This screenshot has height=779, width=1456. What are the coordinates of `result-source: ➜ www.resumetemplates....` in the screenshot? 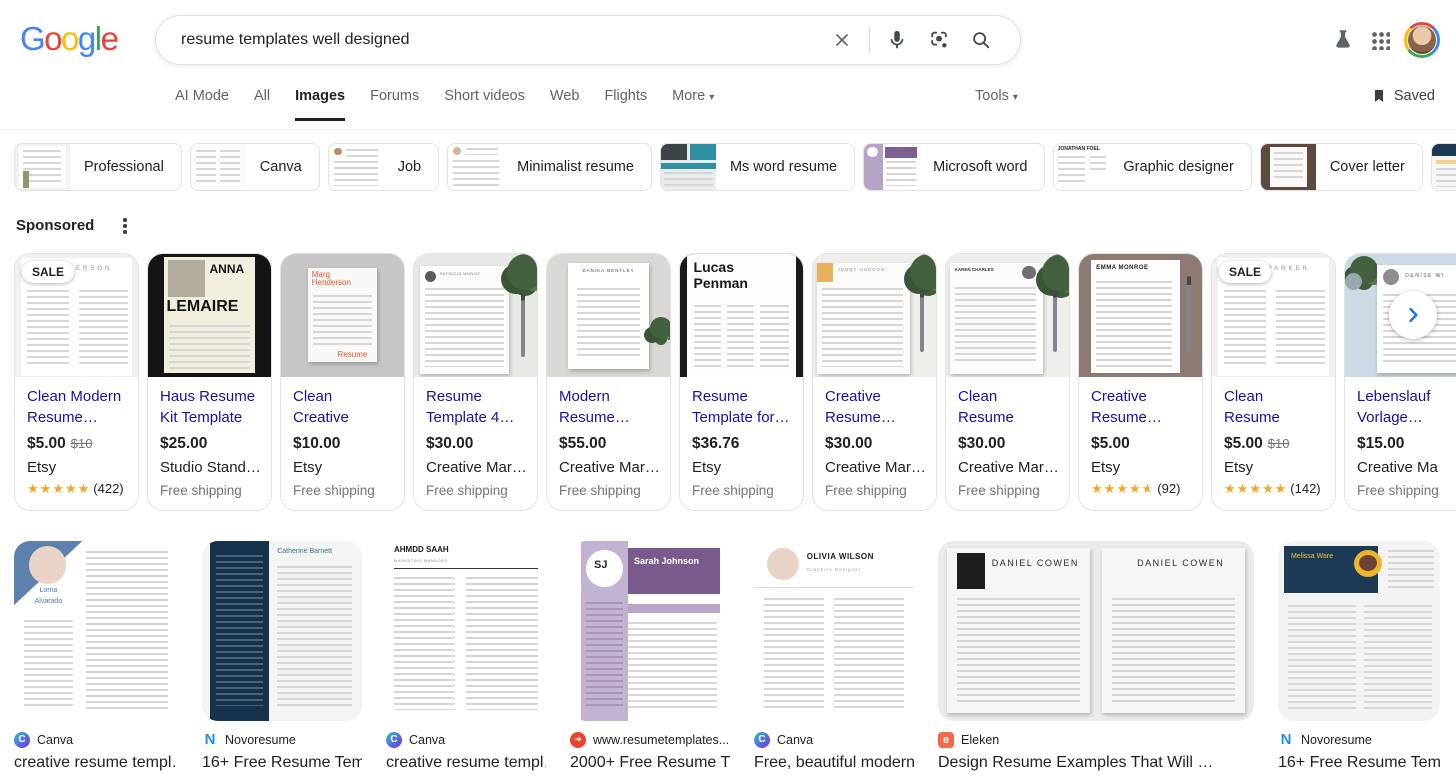 It's located at (650, 739).